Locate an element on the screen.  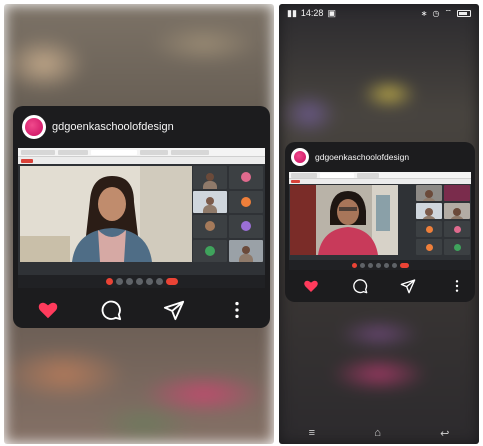
menu-icon: ≡ is located at coordinates (312, 433).